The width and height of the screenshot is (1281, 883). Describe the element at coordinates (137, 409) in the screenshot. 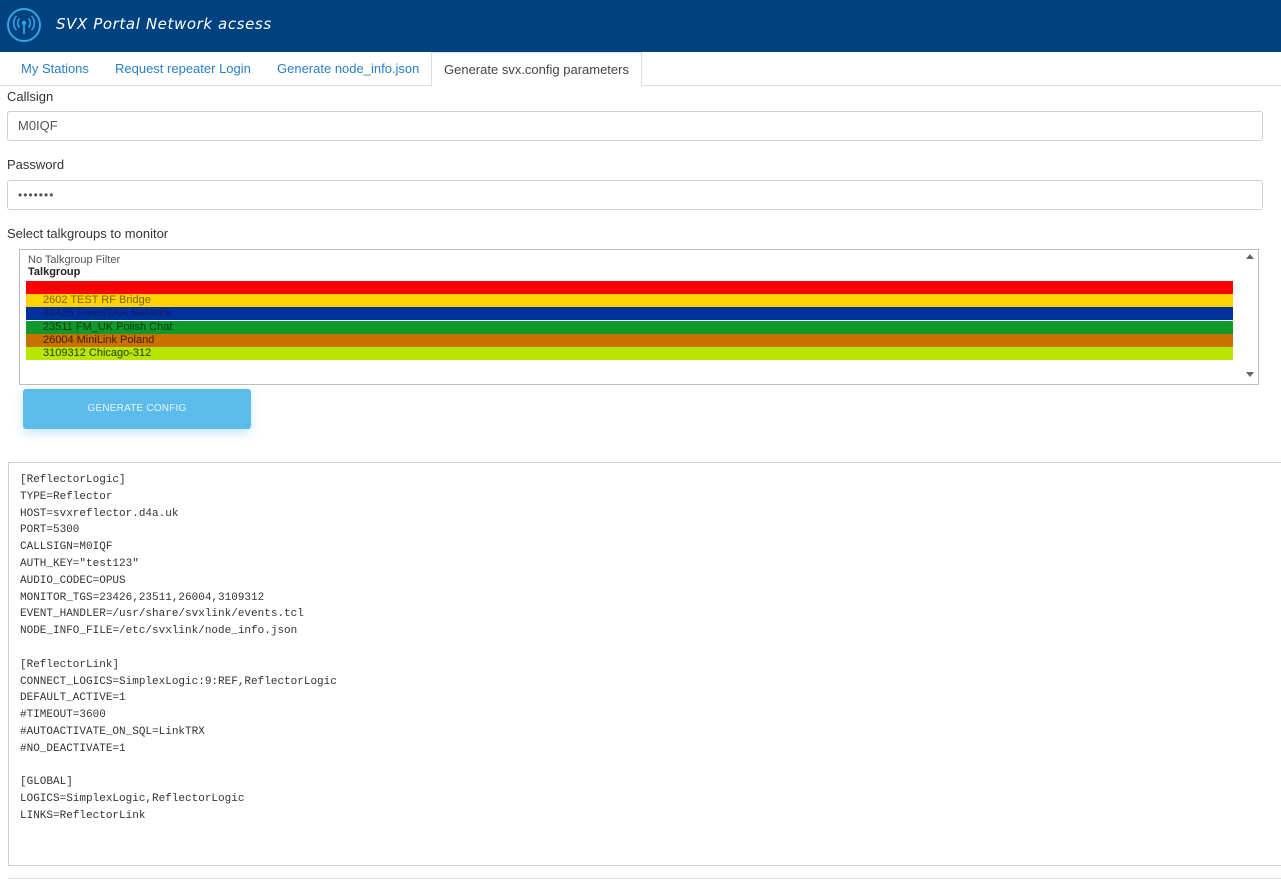

I see `generate-config-button: GENERATE CONFIG` at that location.